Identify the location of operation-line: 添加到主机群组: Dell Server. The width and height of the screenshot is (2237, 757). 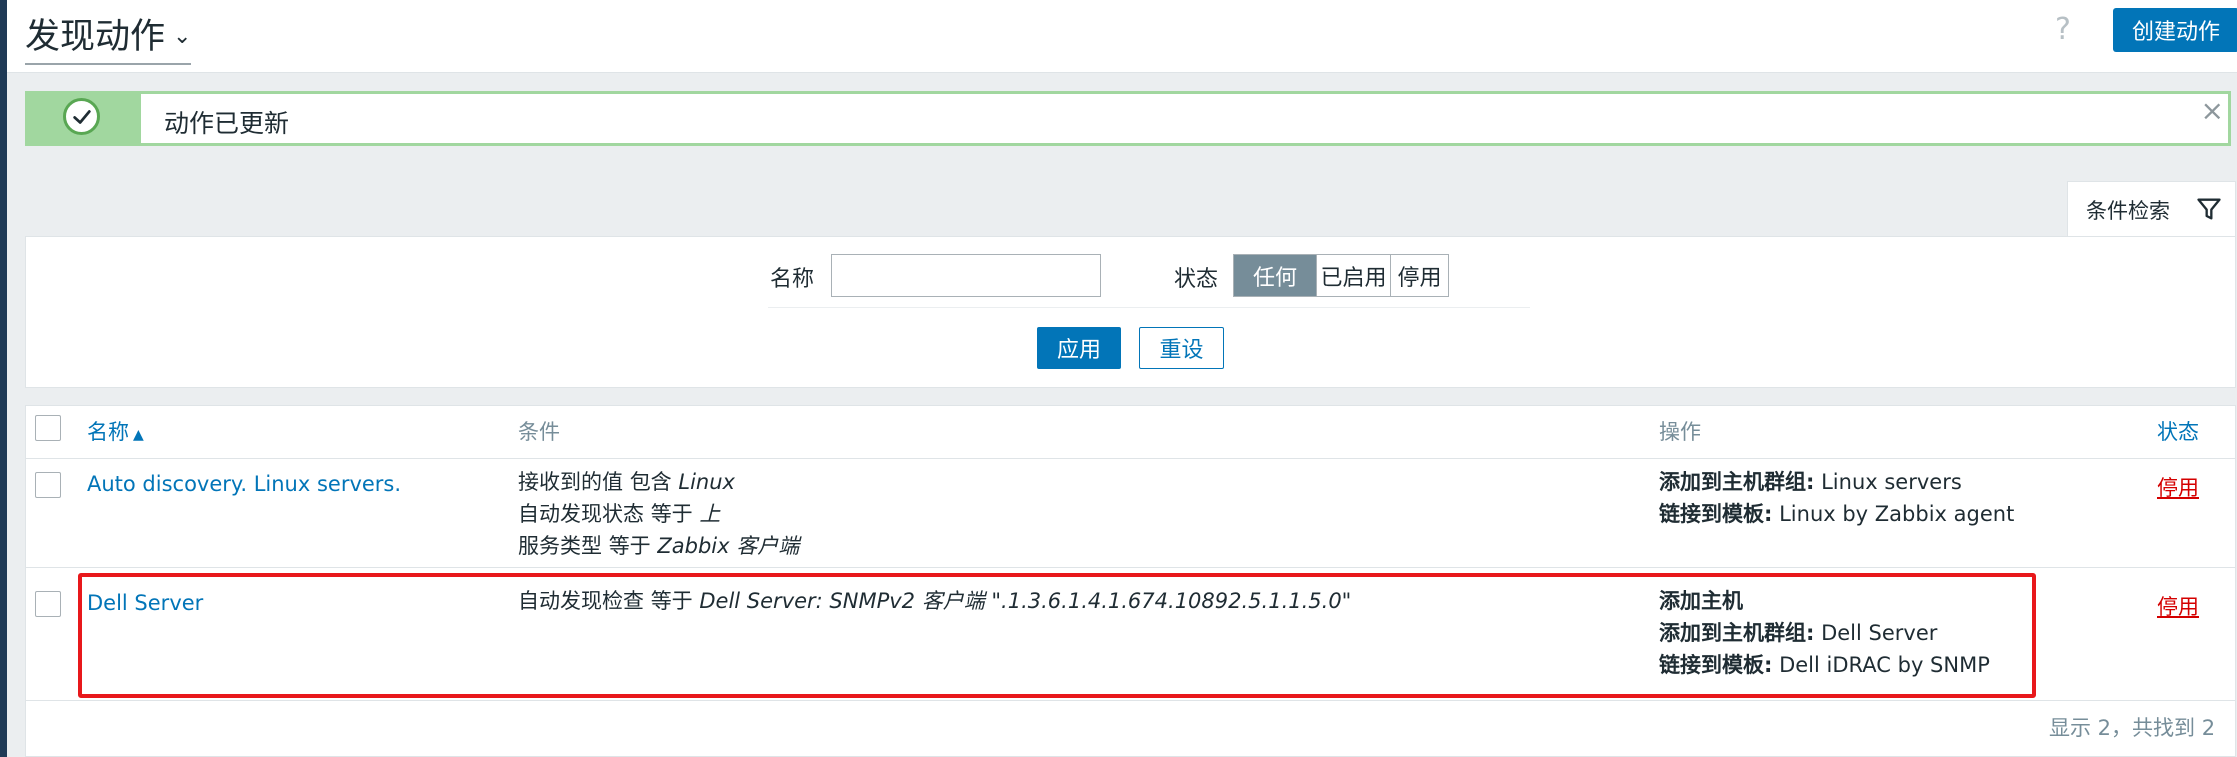
(1798, 633).